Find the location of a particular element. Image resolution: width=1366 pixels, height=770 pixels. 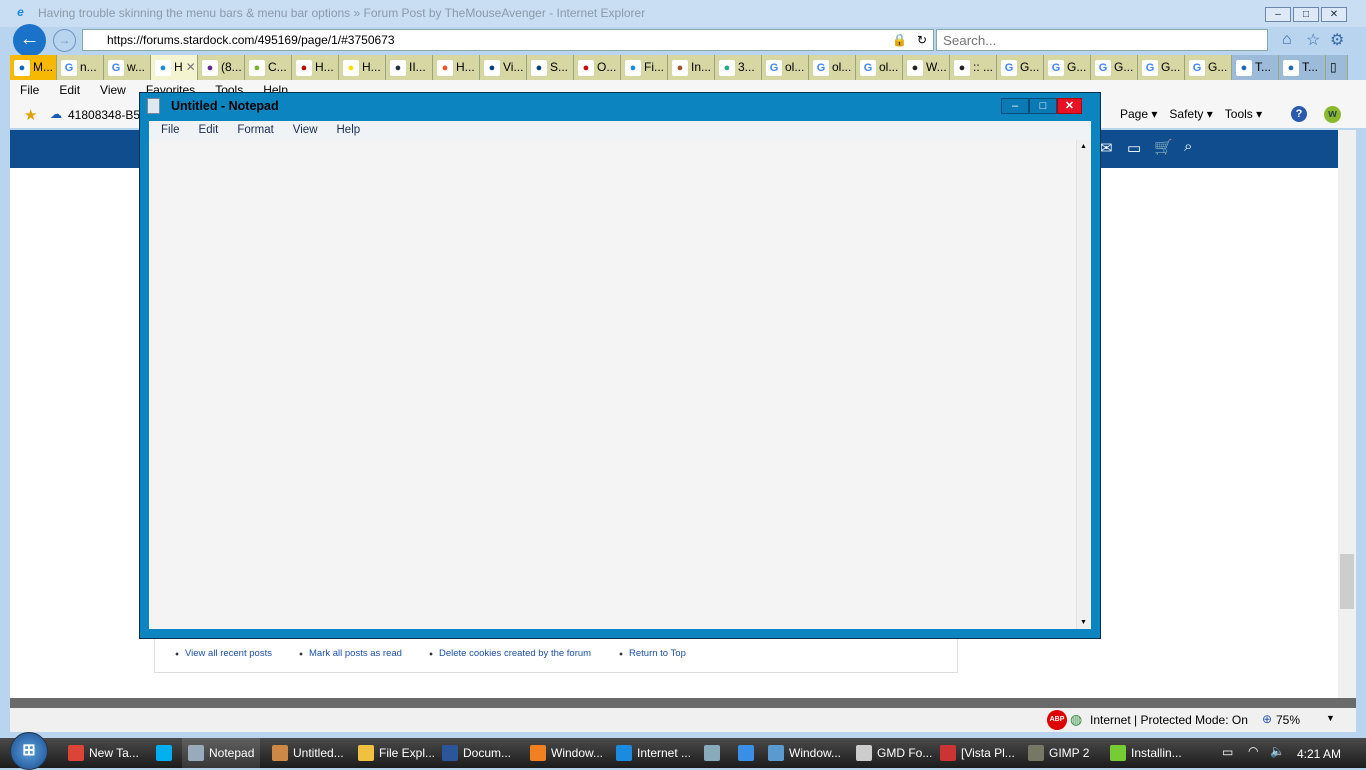

mail-icon: ✉ is located at coordinates (1106, 148).